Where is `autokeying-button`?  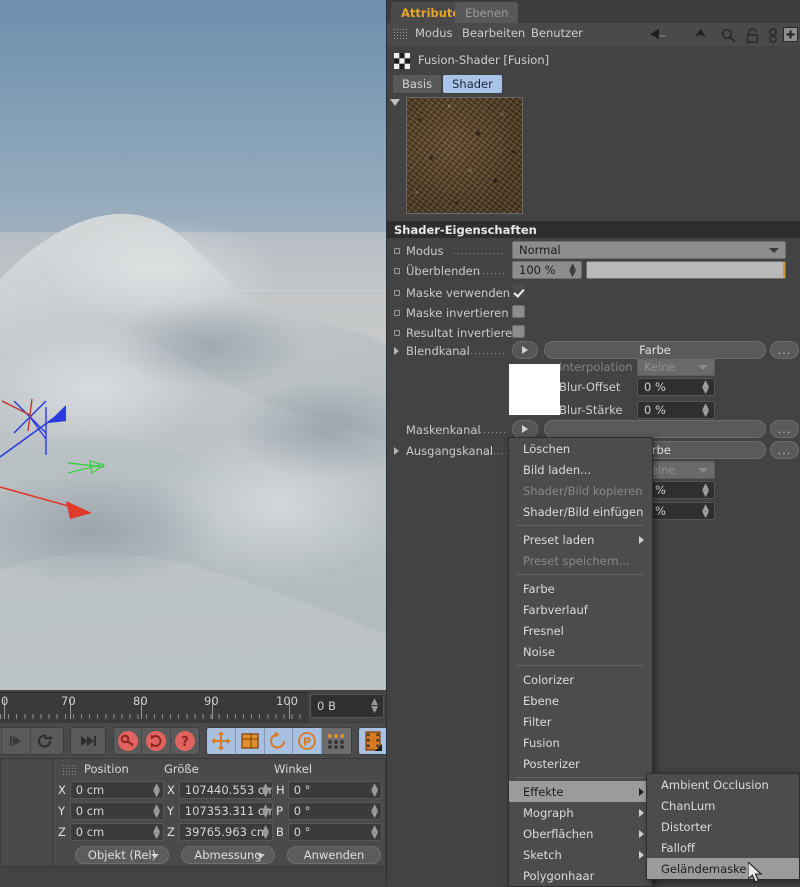
autokeying-button is located at coordinates (156, 741).